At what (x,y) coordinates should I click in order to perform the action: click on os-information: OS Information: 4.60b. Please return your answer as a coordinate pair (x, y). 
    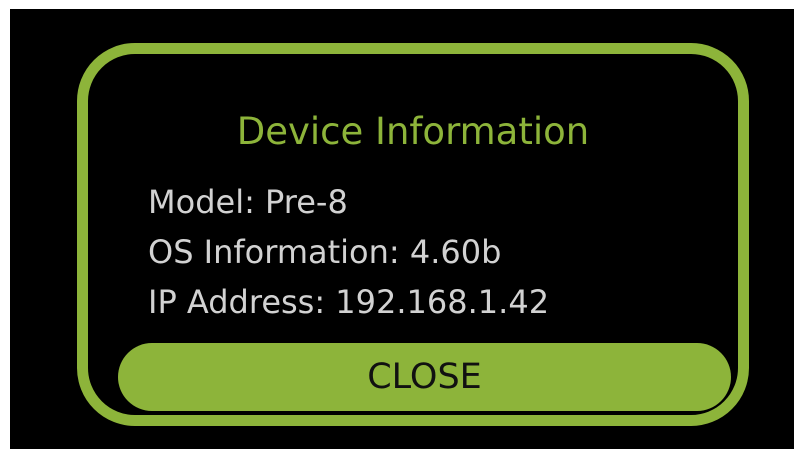
    Looking at the image, I should click on (325, 252).